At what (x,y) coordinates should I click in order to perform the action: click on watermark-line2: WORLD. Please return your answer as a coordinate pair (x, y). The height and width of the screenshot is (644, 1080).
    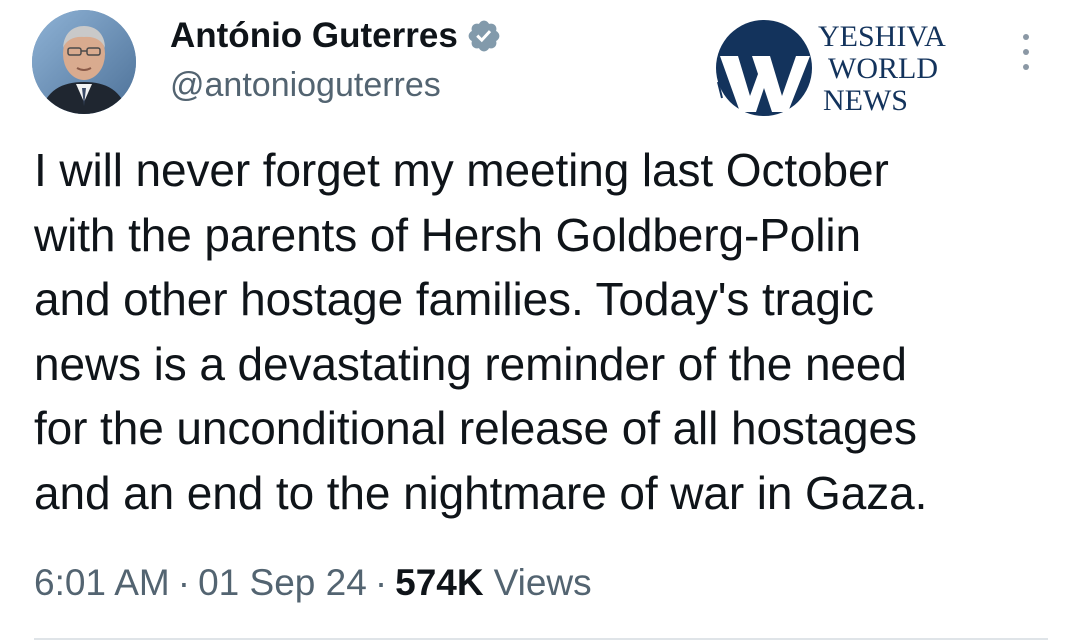
    Looking at the image, I should click on (883, 68).